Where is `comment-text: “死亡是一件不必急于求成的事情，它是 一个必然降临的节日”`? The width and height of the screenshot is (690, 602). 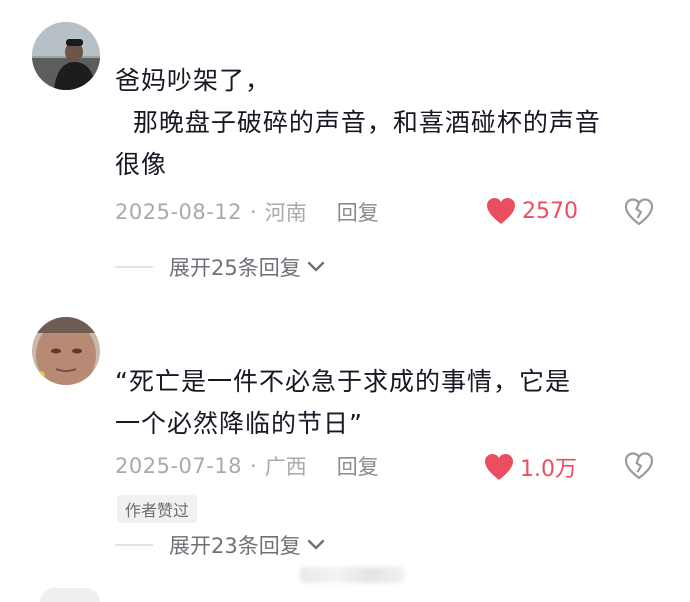
comment-text: “死亡是一件不必急于求成的事情，它是 一个必然降临的节日” is located at coordinates (343, 402).